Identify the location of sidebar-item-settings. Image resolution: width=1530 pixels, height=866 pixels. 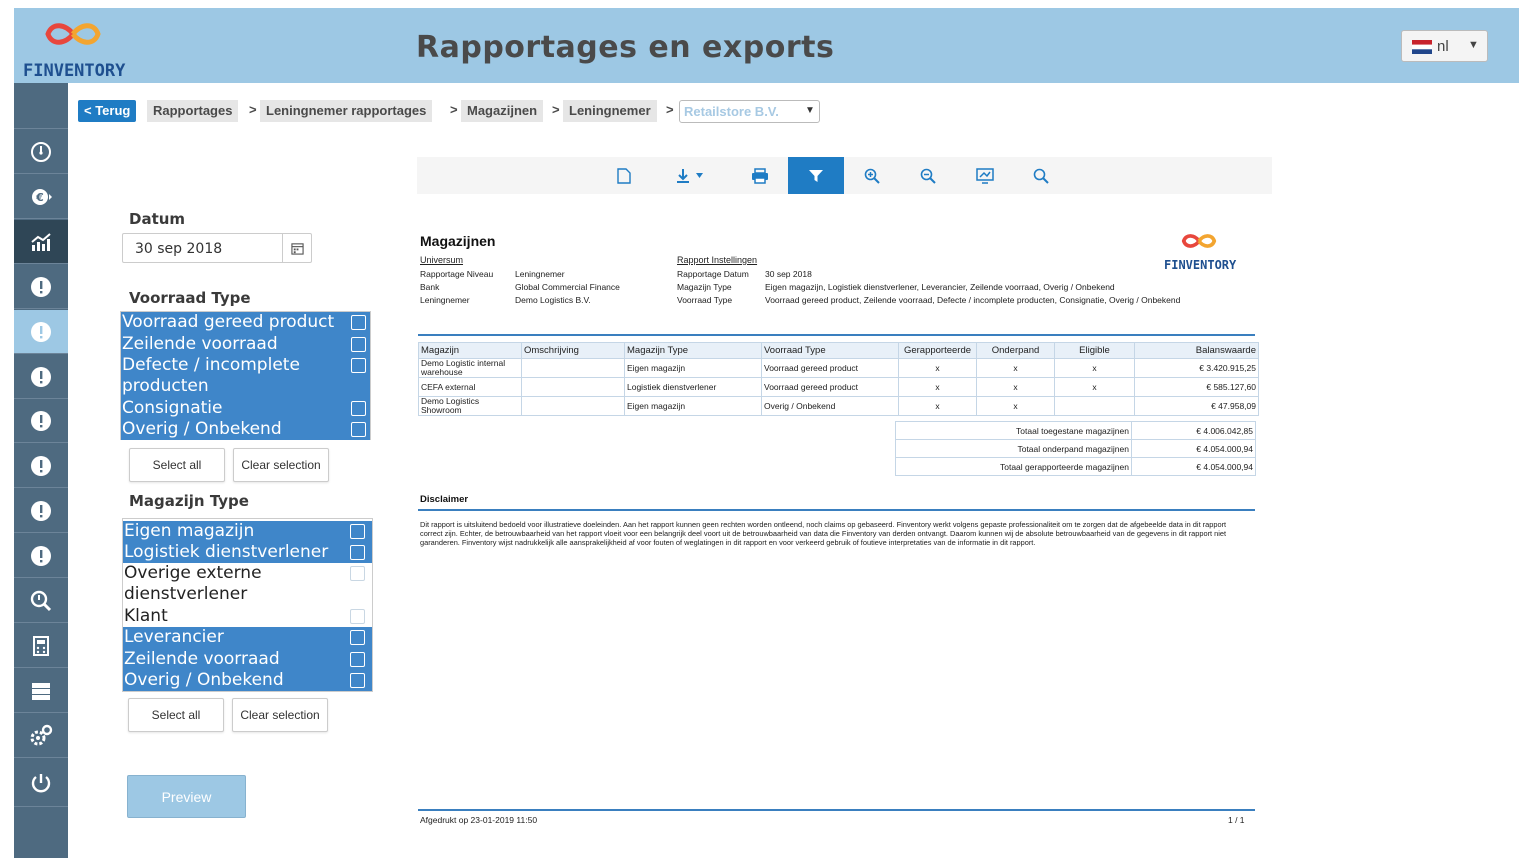
(41, 736).